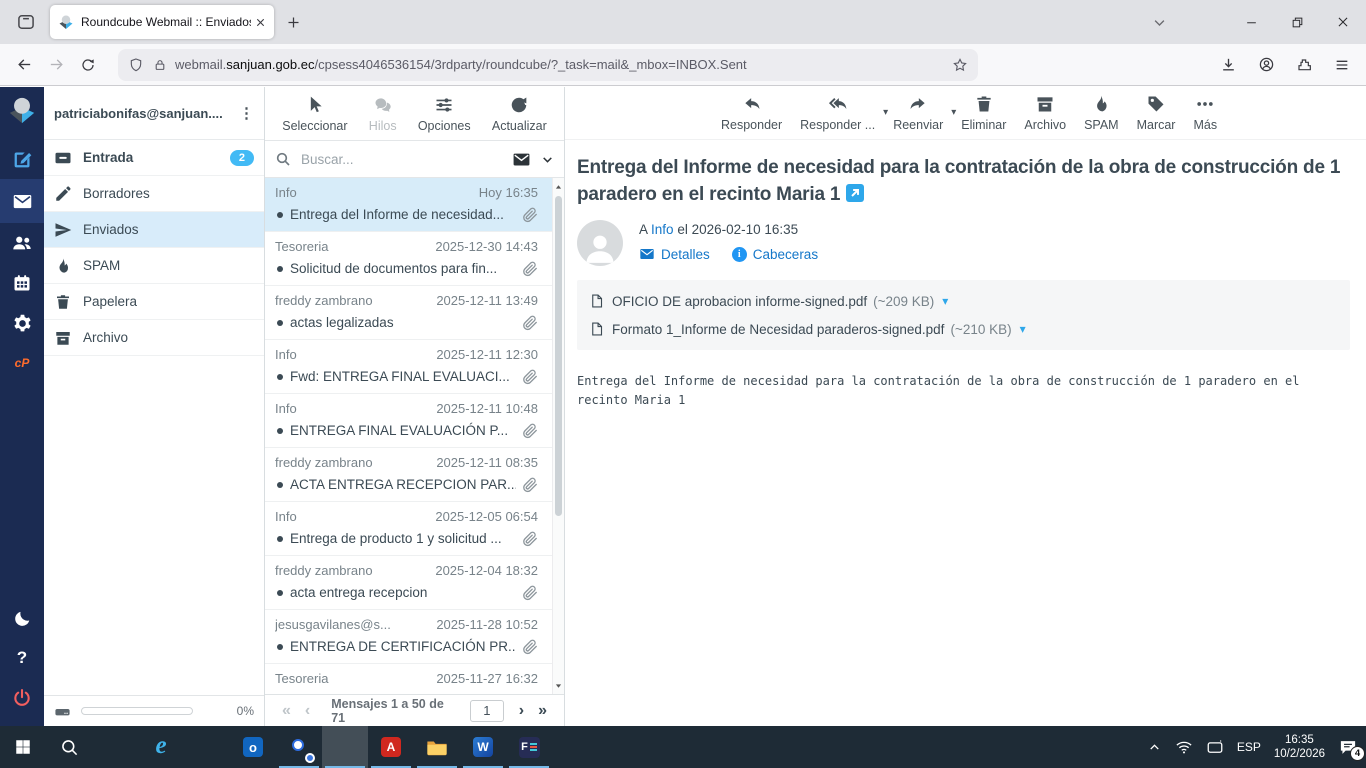 Image resolution: width=1366 pixels, height=768 pixels. What do you see at coordinates (154, 302) in the screenshot?
I see `folder-papelera: Papelera` at bounding box center [154, 302].